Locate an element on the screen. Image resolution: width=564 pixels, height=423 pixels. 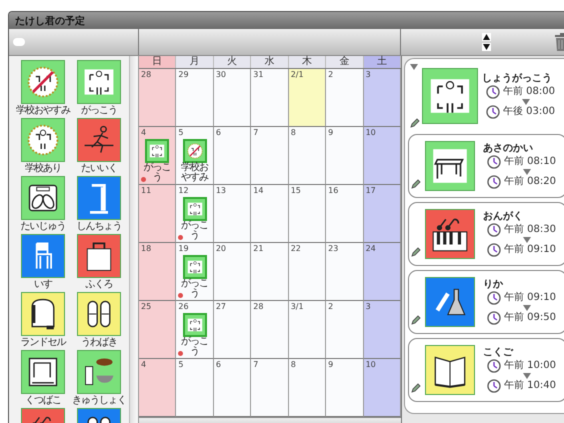
schedule-card: あさのかい 午前 08:10 午前 08:20 is located at coordinates (486, 166).